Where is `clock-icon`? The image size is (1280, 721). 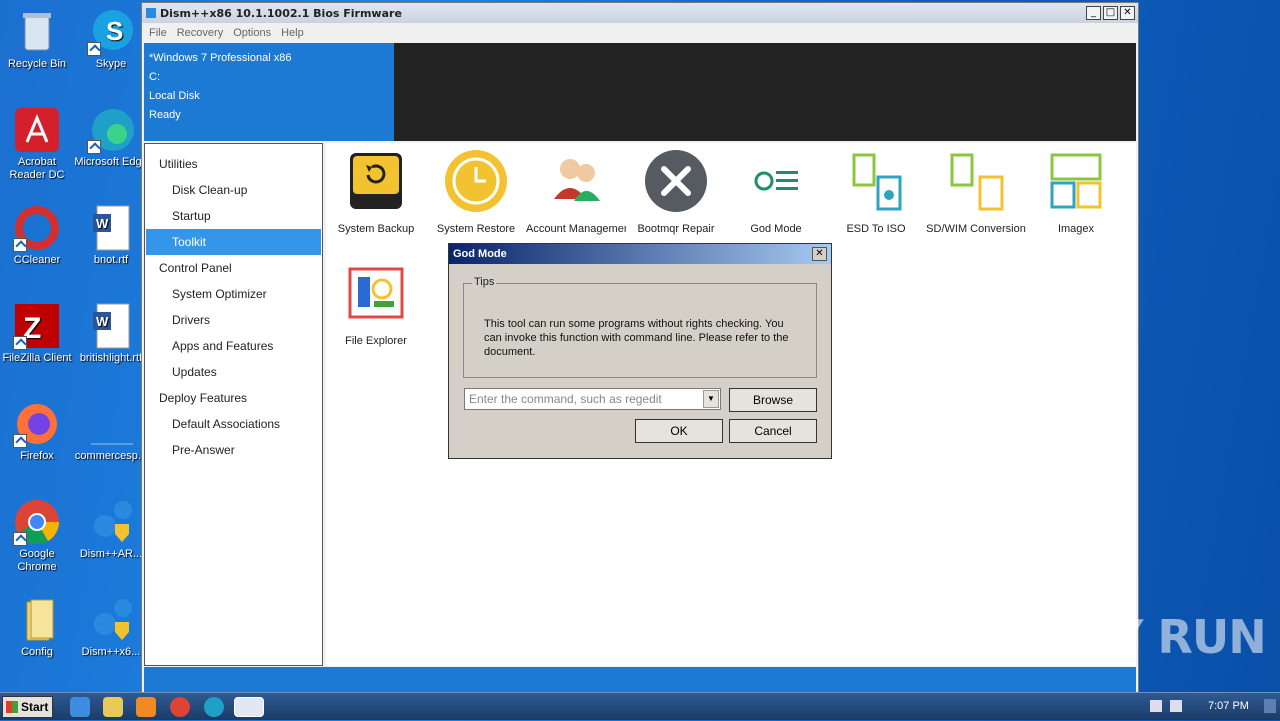 clock-icon is located at coordinates (476, 181).